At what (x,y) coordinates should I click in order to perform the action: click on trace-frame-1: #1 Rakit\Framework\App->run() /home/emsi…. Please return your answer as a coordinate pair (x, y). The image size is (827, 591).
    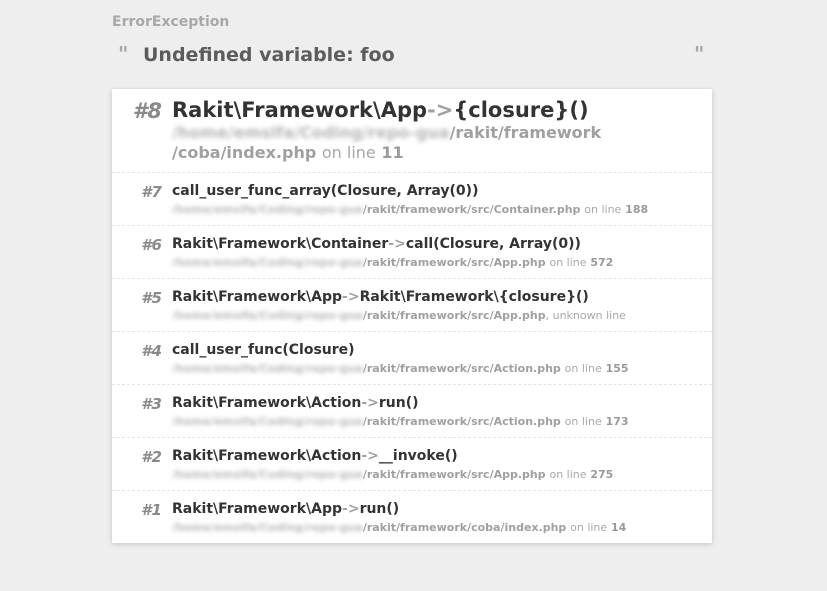
    Looking at the image, I should click on (412, 517).